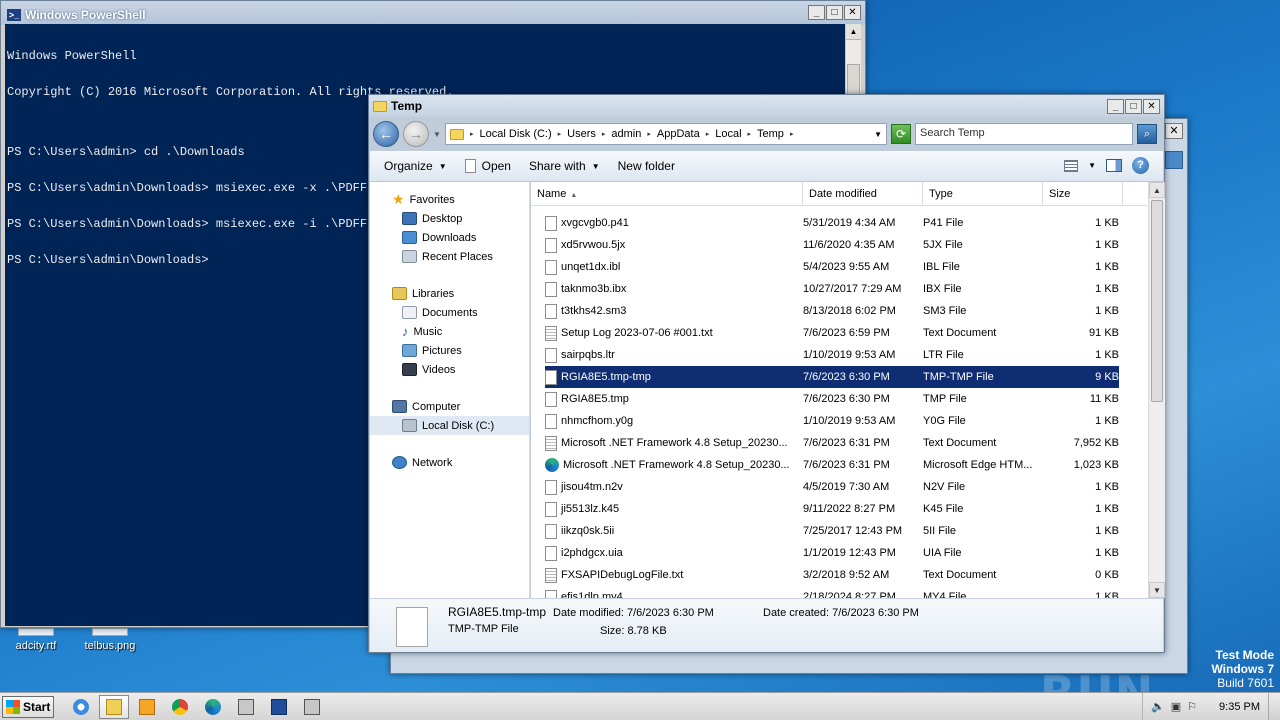 Image resolution: width=1280 pixels, height=720 pixels. What do you see at coordinates (1147, 134) in the screenshot?
I see `search-icon: ⌕` at bounding box center [1147, 134].